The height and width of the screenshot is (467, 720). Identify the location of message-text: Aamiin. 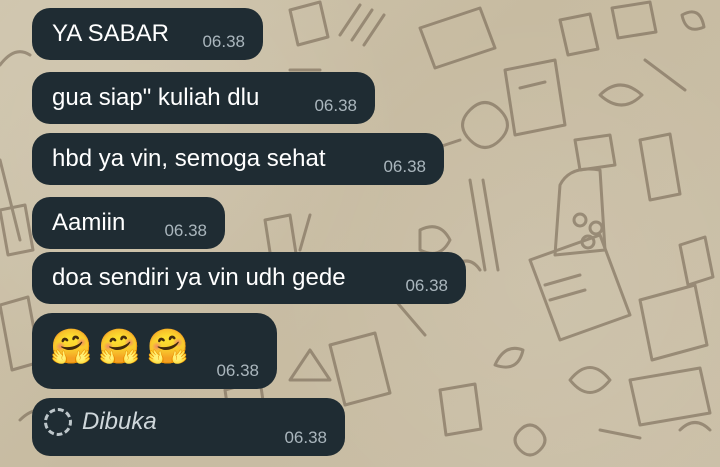
(89, 222).